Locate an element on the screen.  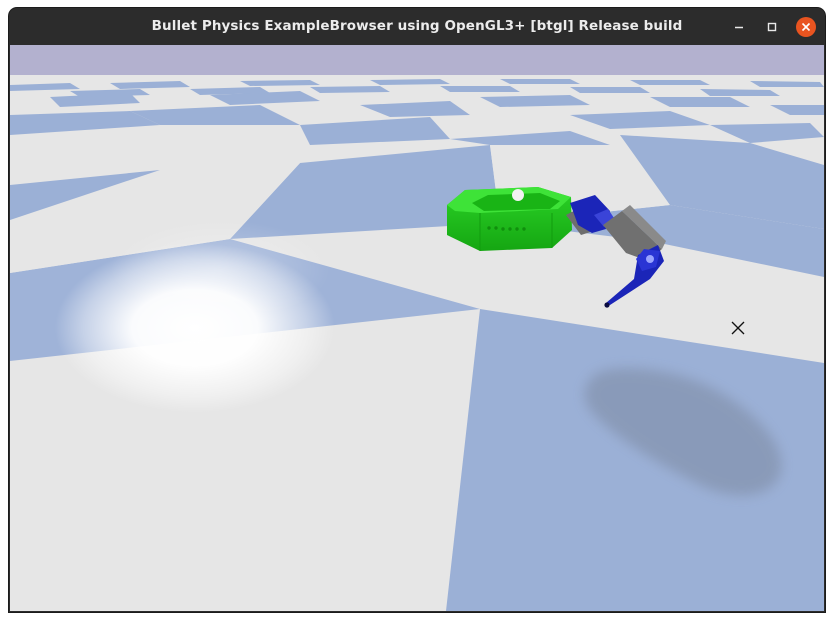
close-button is located at coordinates (806, 27).